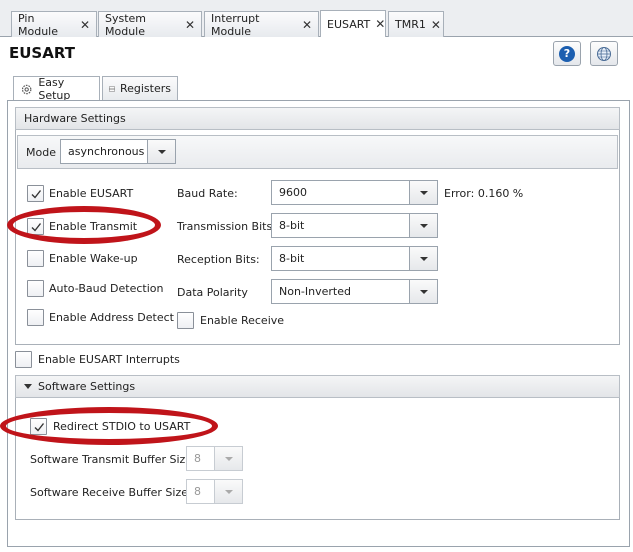  What do you see at coordinates (185, 320) in the screenshot?
I see `enable-receive-checkbox` at bounding box center [185, 320].